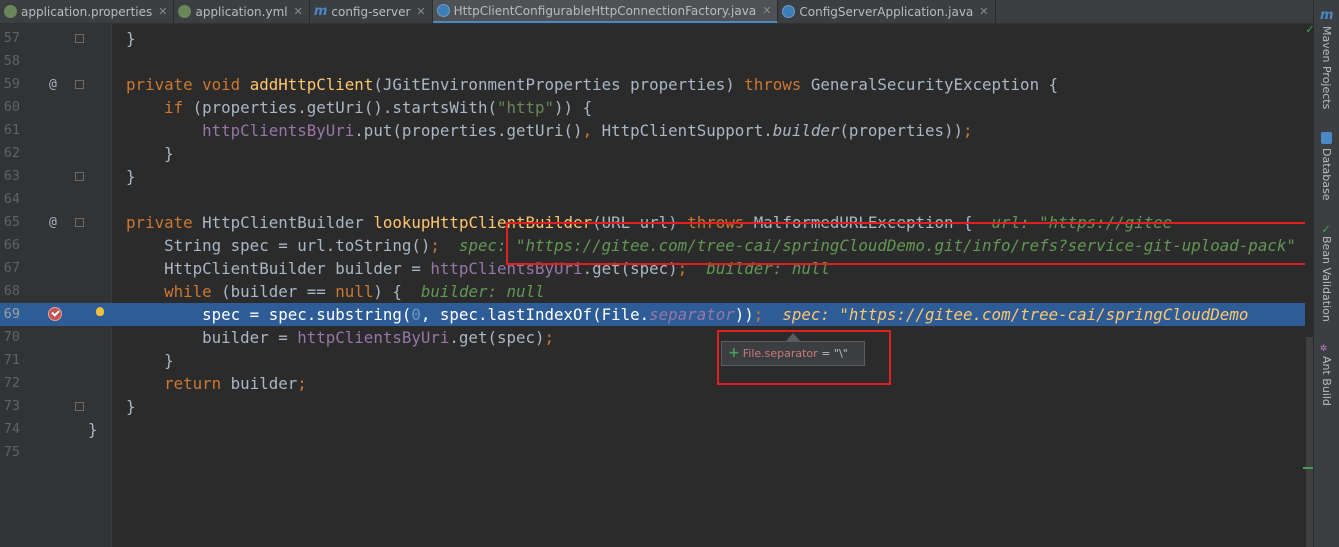 Image resolution: width=1339 pixels, height=547 pixels. Describe the element at coordinates (793, 353) in the screenshot. I see `debug-value-tooltip: + File.separator = "\"` at that location.